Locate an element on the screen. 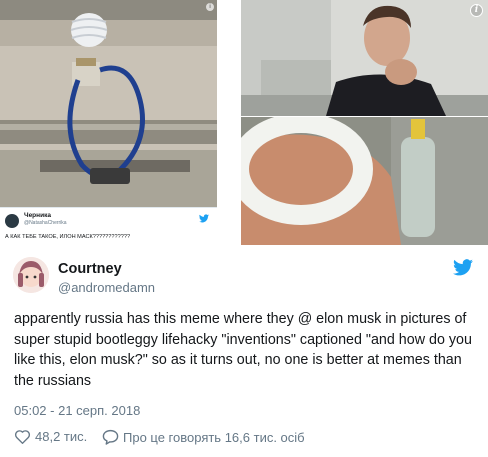  replies-label: Про це говорять 16,6 тис. осіб is located at coordinates (214, 437).